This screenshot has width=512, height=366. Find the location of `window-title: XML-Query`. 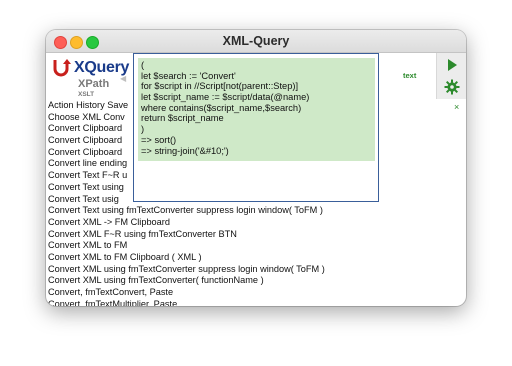

window-title: XML-Query is located at coordinates (256, 41).